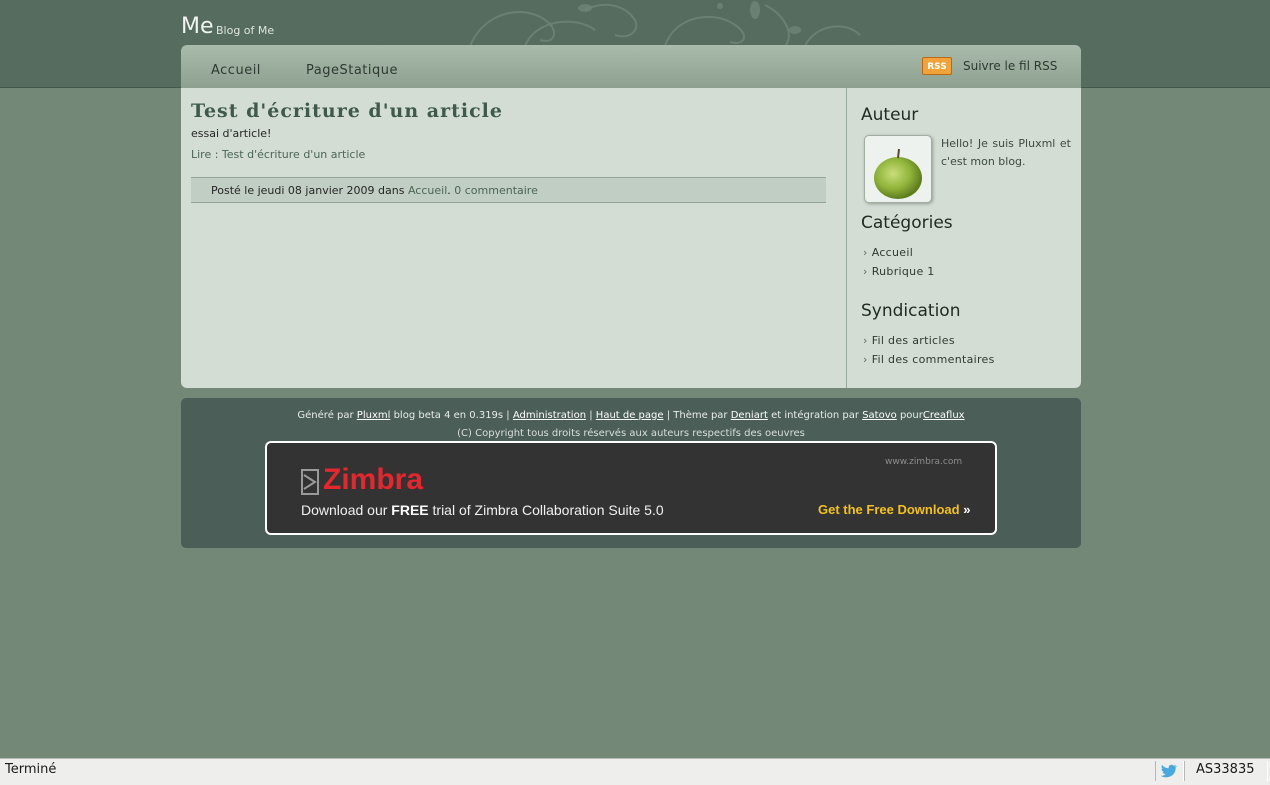 The width and height of the screenshot is (1270, 785). What do you see at coordinates (933, 359) in the screenshot?
I see `feed-comments-link: Fil des commentaires` at bounding box center [933, 359].